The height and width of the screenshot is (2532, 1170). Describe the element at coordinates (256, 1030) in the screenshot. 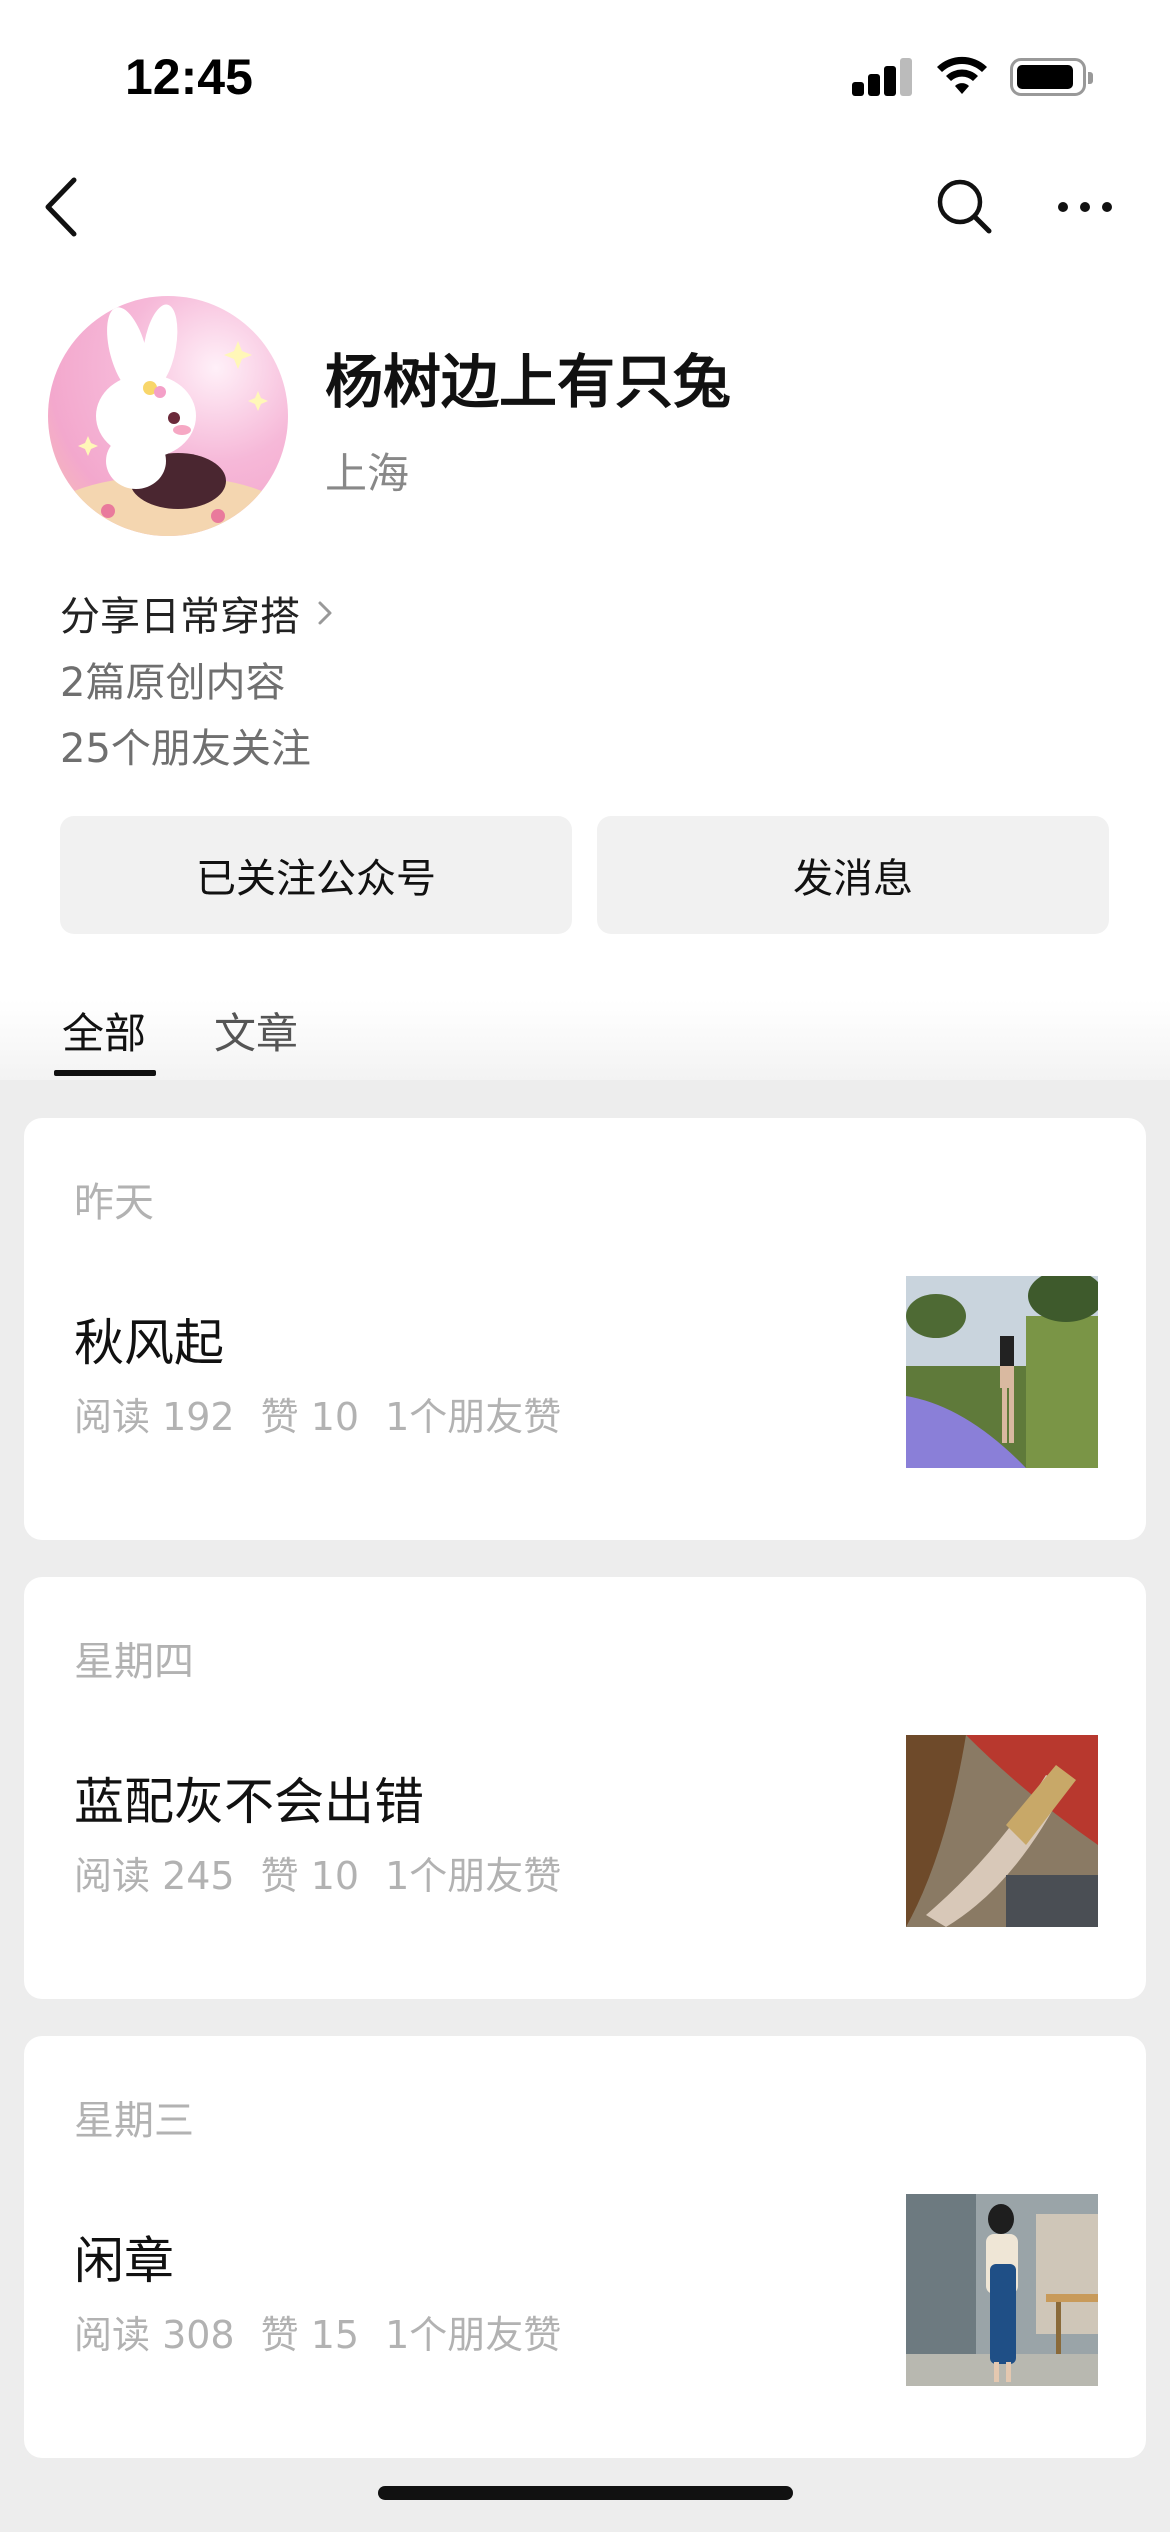

I see `tab-articles: 文章` at that location.